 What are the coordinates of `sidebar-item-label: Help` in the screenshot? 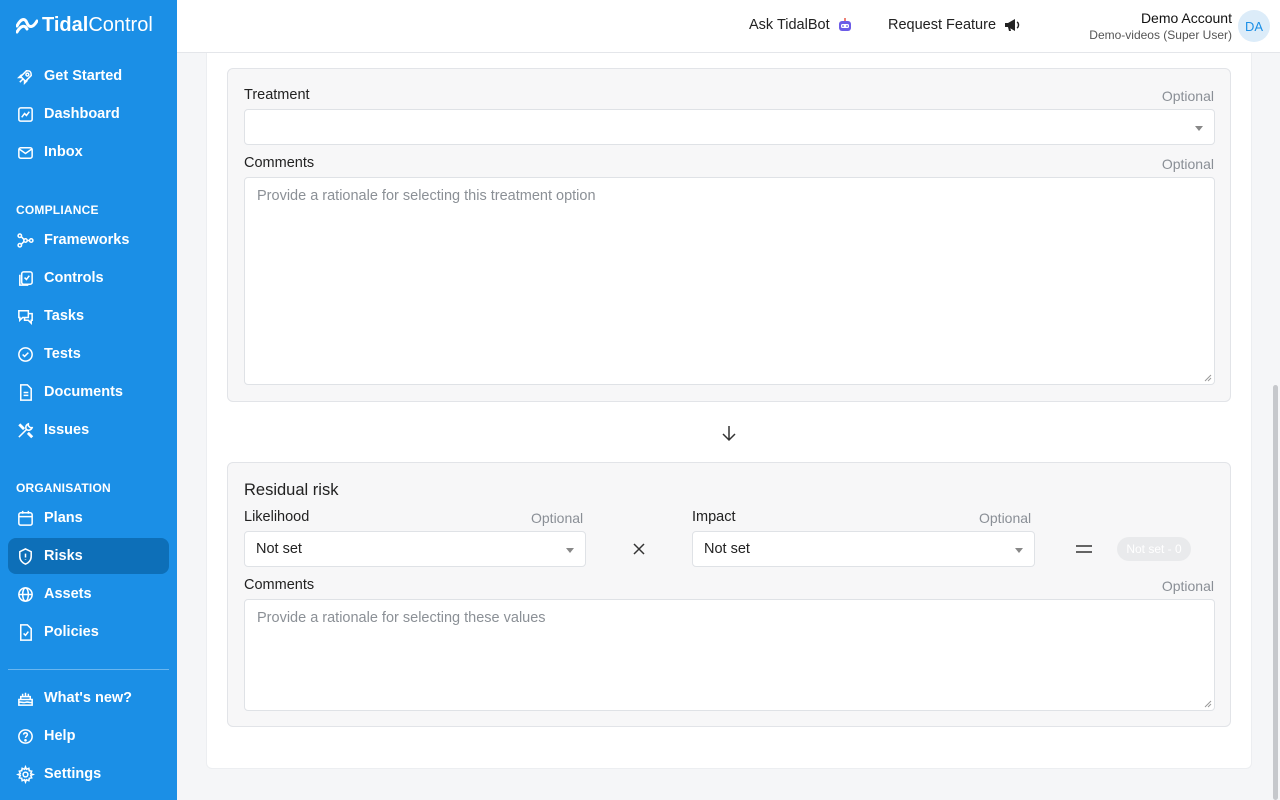 It's located at (60, 736).